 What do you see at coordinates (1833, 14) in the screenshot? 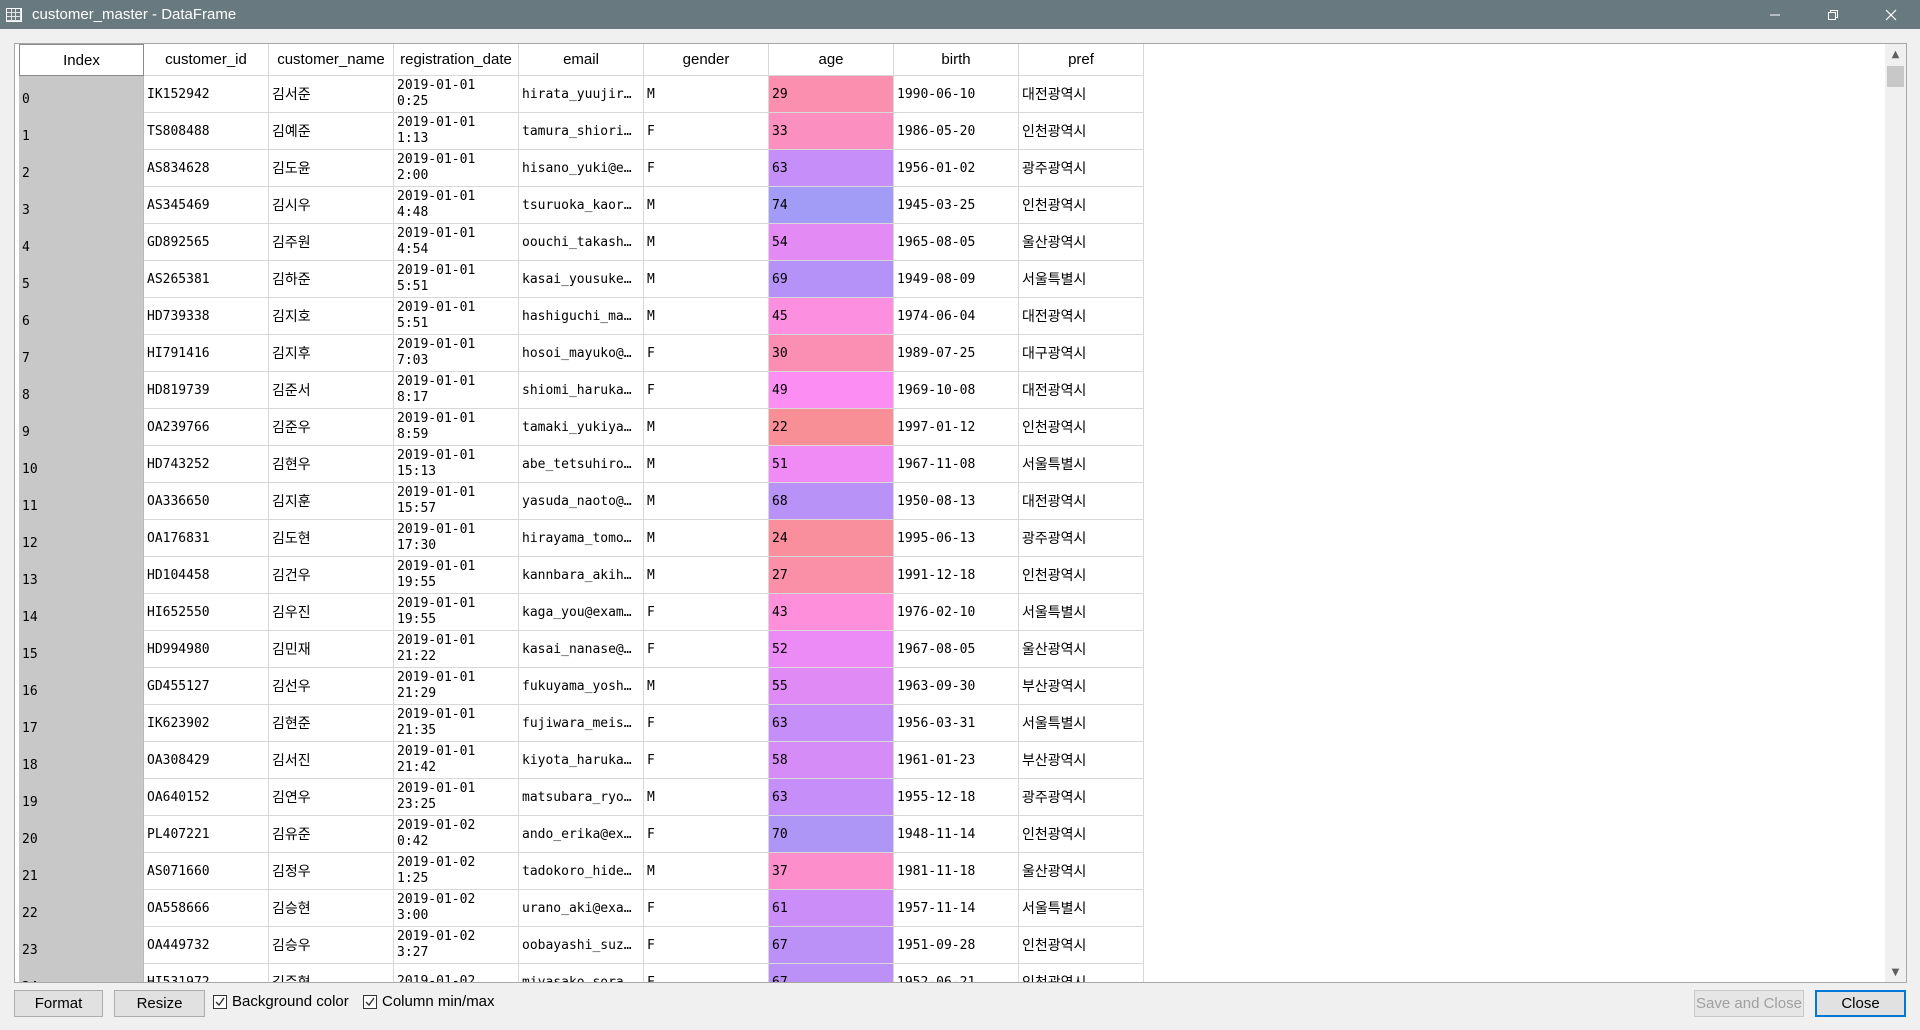
I see `restore-button` at bounding box center [1833, 14].